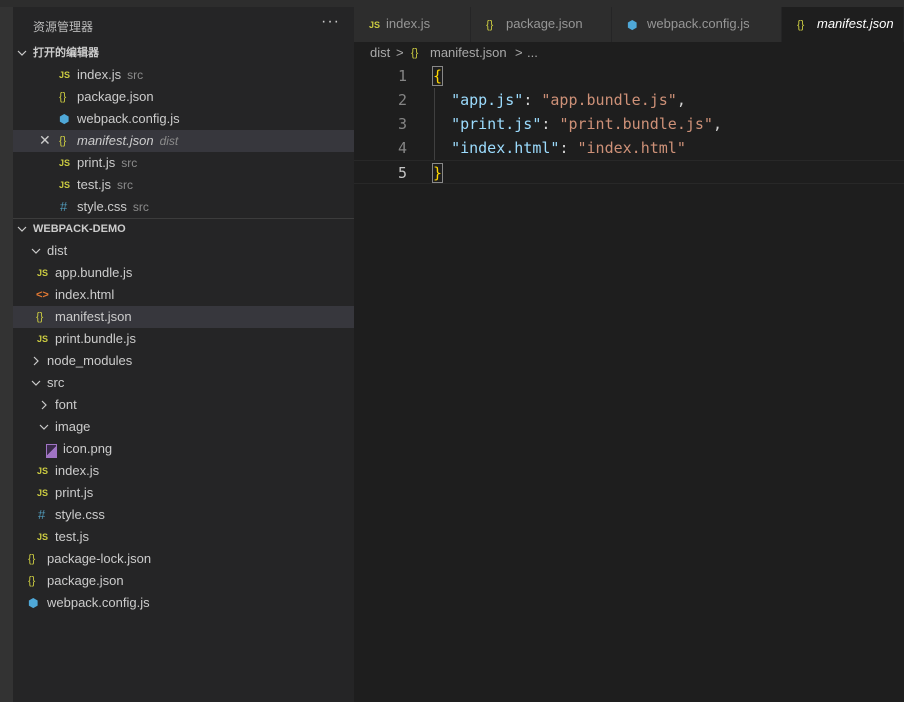 The height and width of the screenshot is (702, 904). I want to click on open-editor-item: {} package.json, so click(183, 97).